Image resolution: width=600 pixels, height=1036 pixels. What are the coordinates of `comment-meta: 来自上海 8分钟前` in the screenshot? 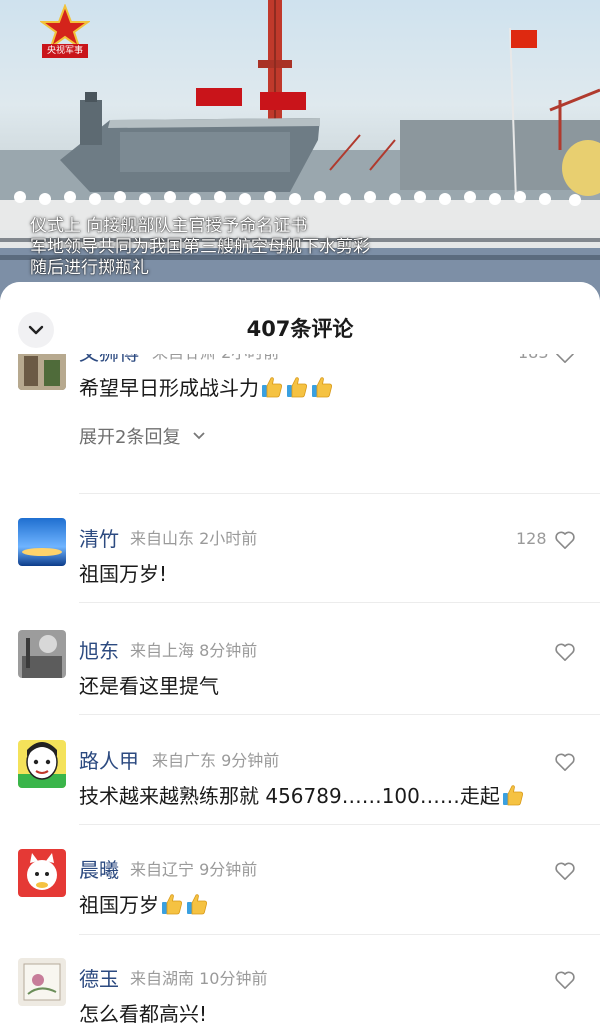 It's located at (194, 650).